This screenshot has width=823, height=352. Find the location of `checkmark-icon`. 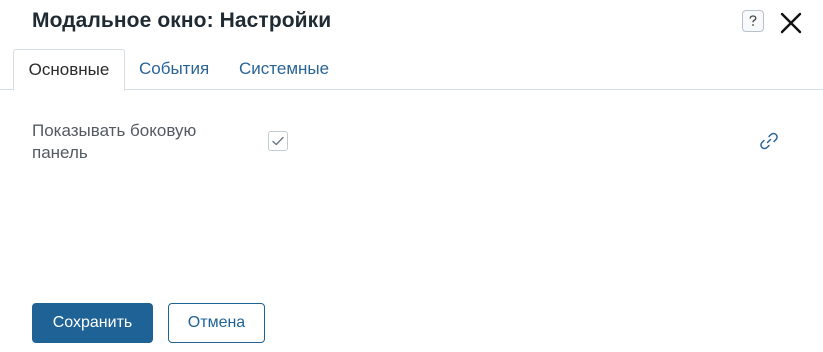

checkmark-icon is located at coordinates (278, 141).